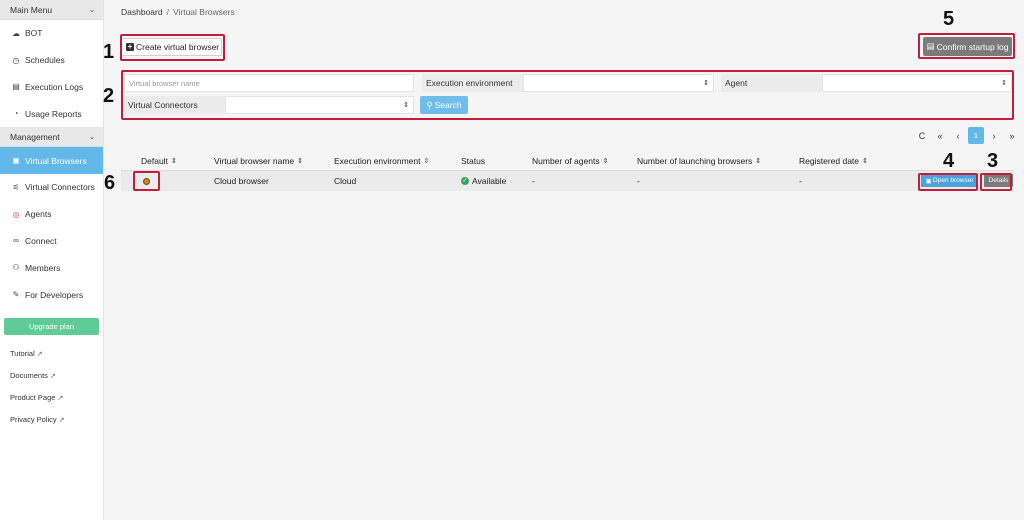  What do you see at coordinates (16, 33) in the screenshot?
I see `cloud-icon: ☁` at bounding box center [16, 33].